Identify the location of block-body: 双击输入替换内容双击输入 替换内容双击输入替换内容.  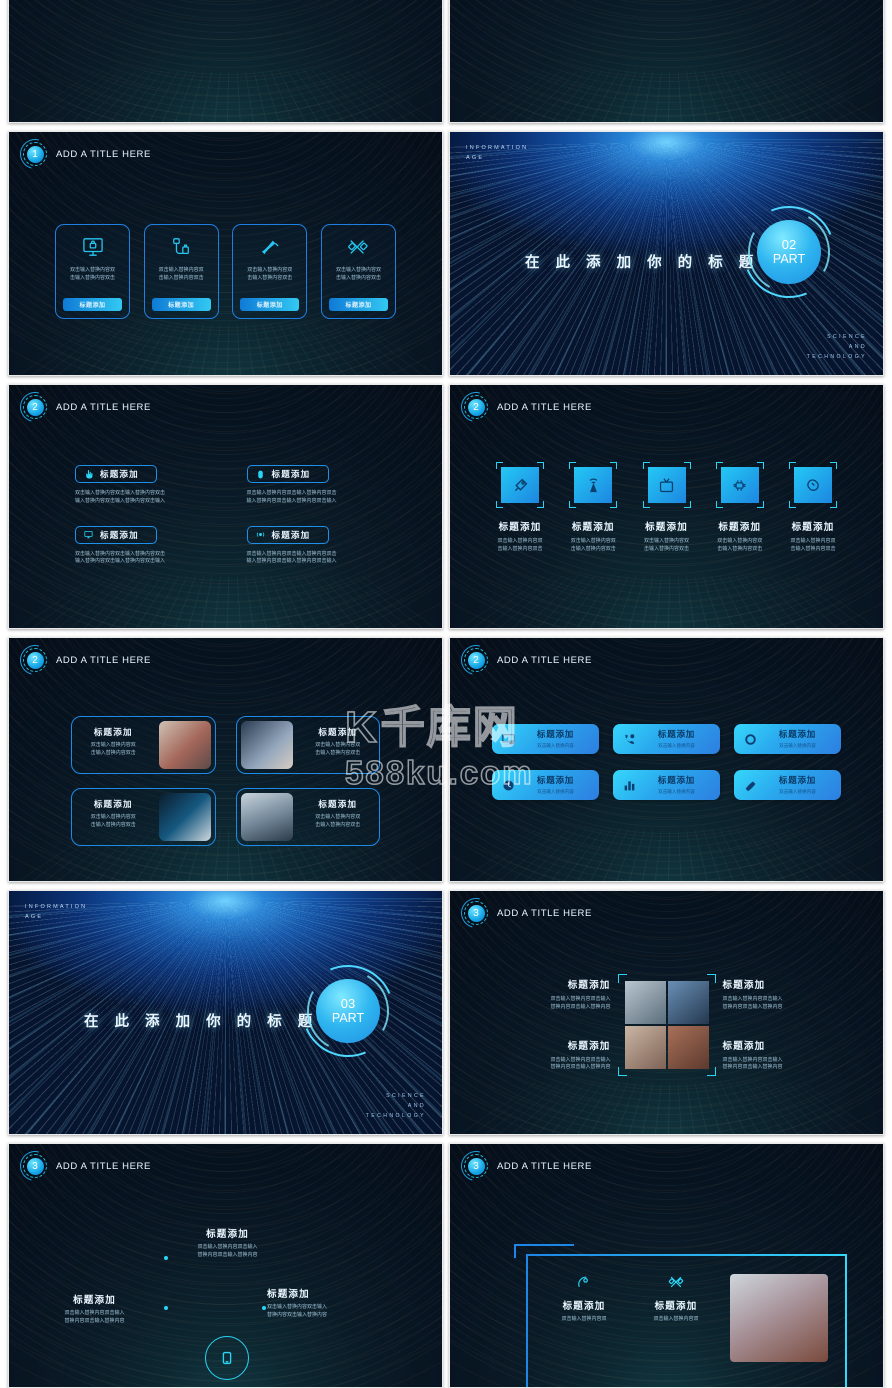
(752, 1003).